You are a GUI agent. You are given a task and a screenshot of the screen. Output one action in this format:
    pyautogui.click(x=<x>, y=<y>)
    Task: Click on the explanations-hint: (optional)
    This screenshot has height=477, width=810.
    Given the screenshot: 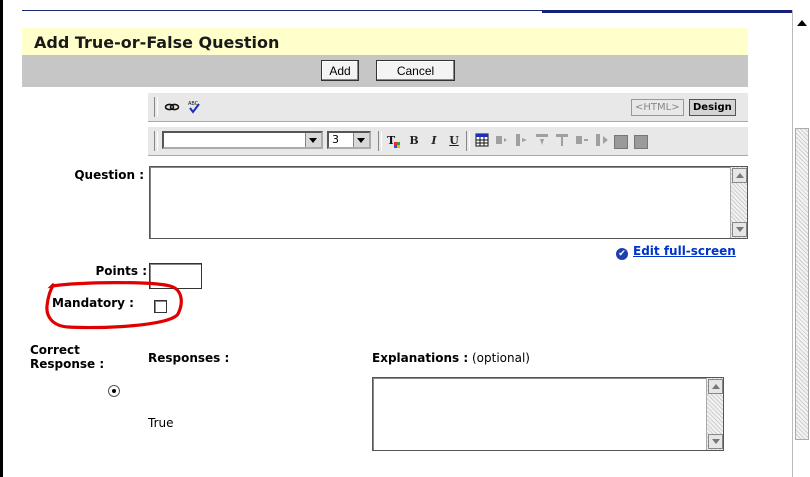 What is the action you would take?
    pyautogui.click(x=500, y=358)
    